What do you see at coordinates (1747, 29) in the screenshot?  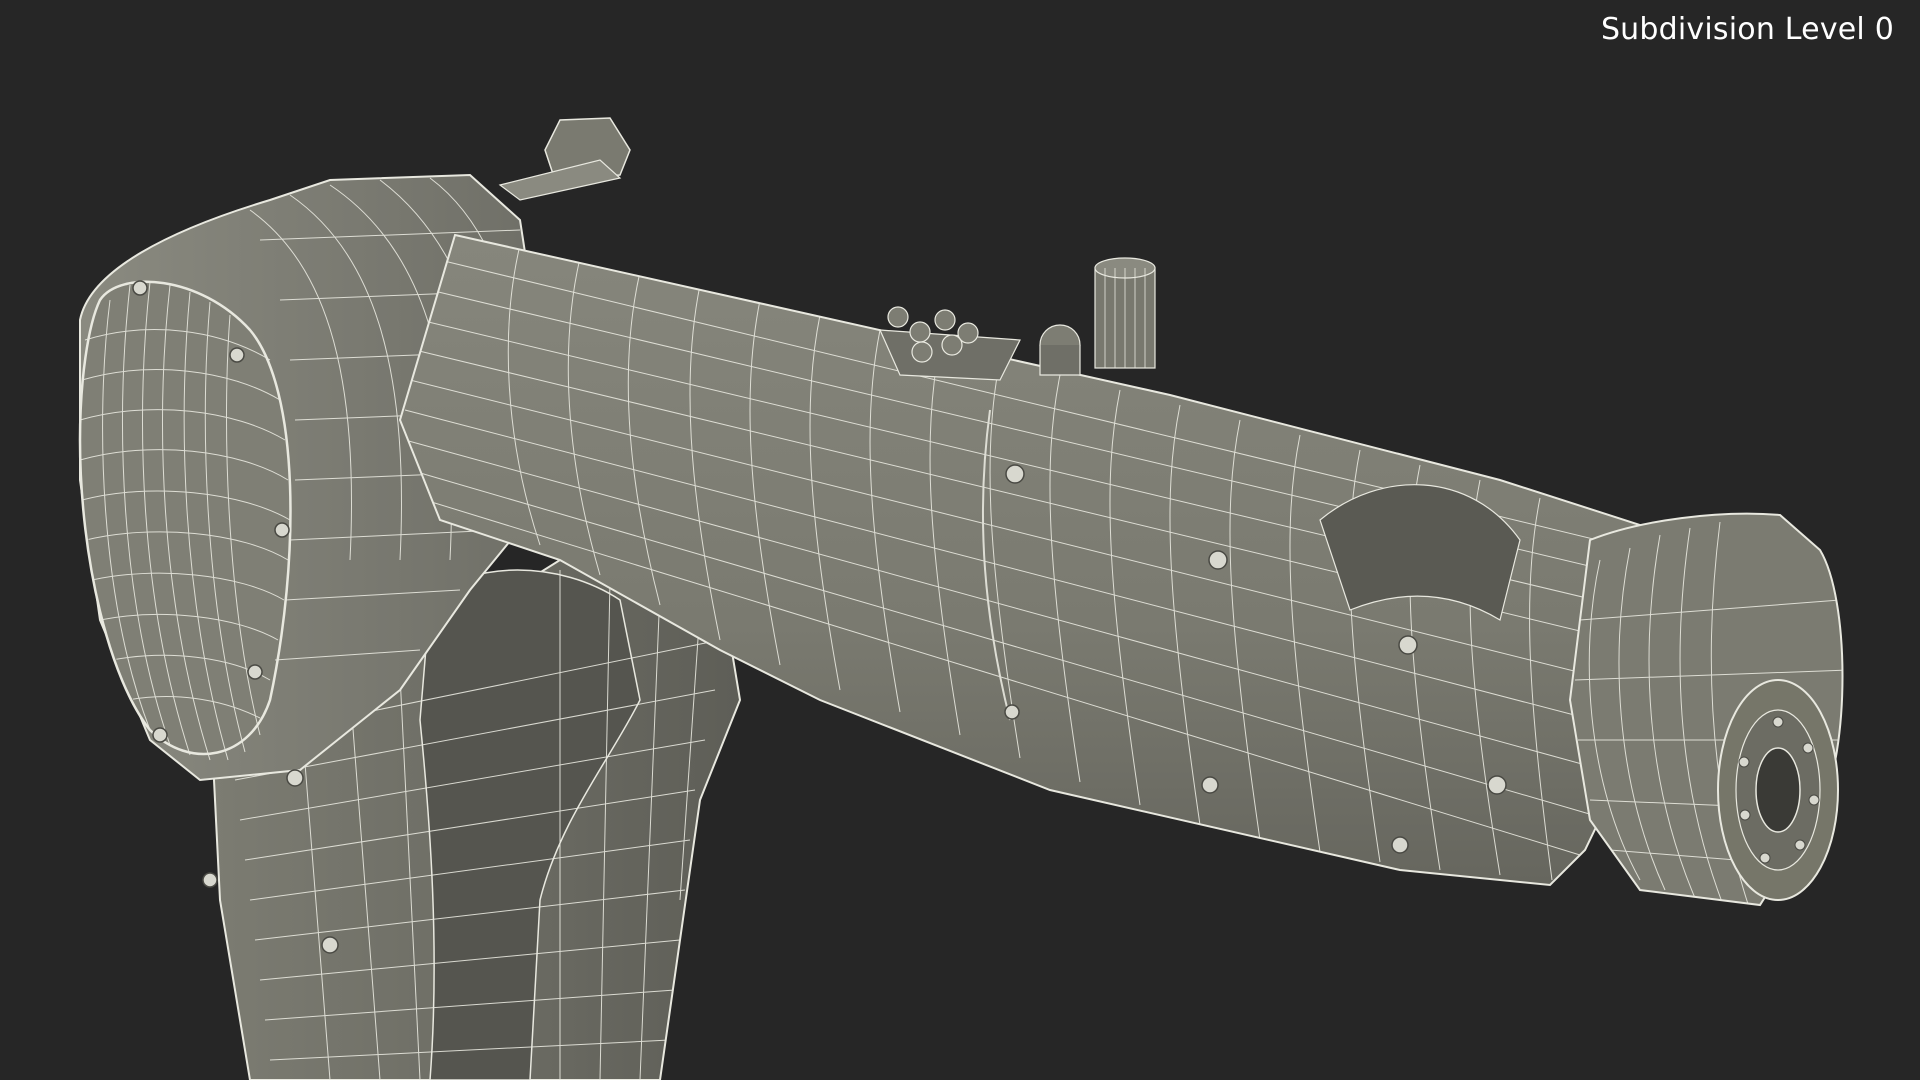 I see `subdivision-level-label: Subdivision Level 0` at bounding box center [1747, 29].